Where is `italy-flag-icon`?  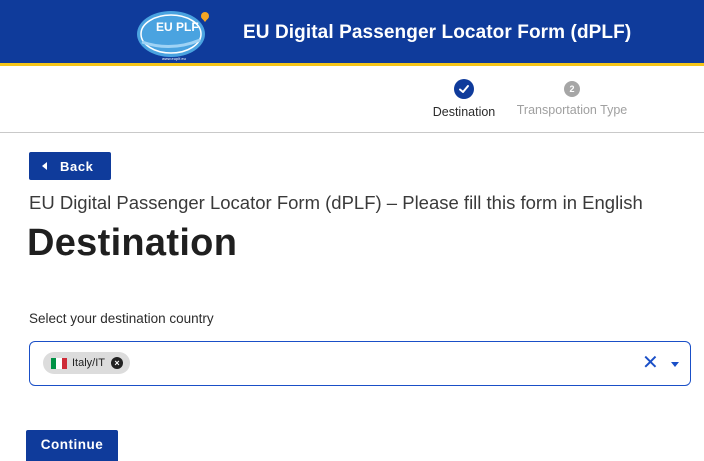
italy-flag-icon is located at coordinates (59, 363).